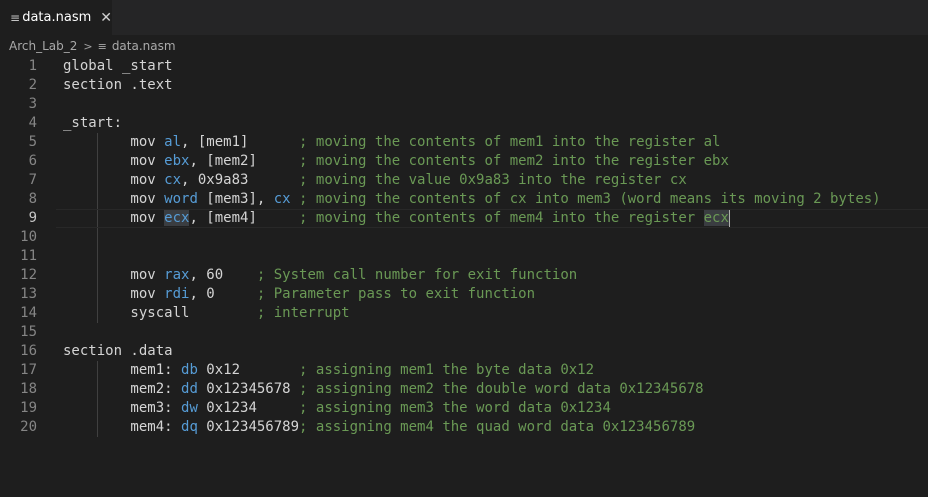 This screenshot has width=928, height=497. What do you see at coordinates (28, 275) in the screenshot?
I see `line-number: 12` at bounding box center [28, 275].